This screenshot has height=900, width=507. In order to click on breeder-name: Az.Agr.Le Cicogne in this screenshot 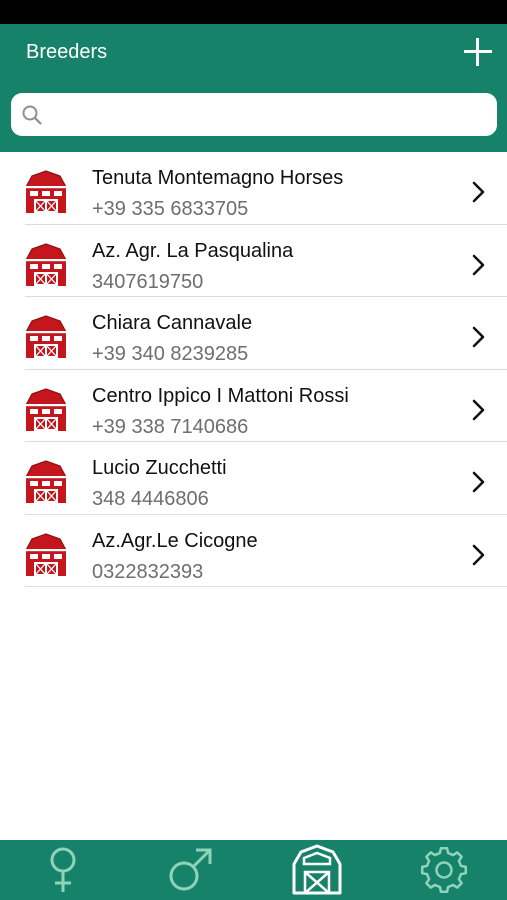, I will do `click(175, 540)`.